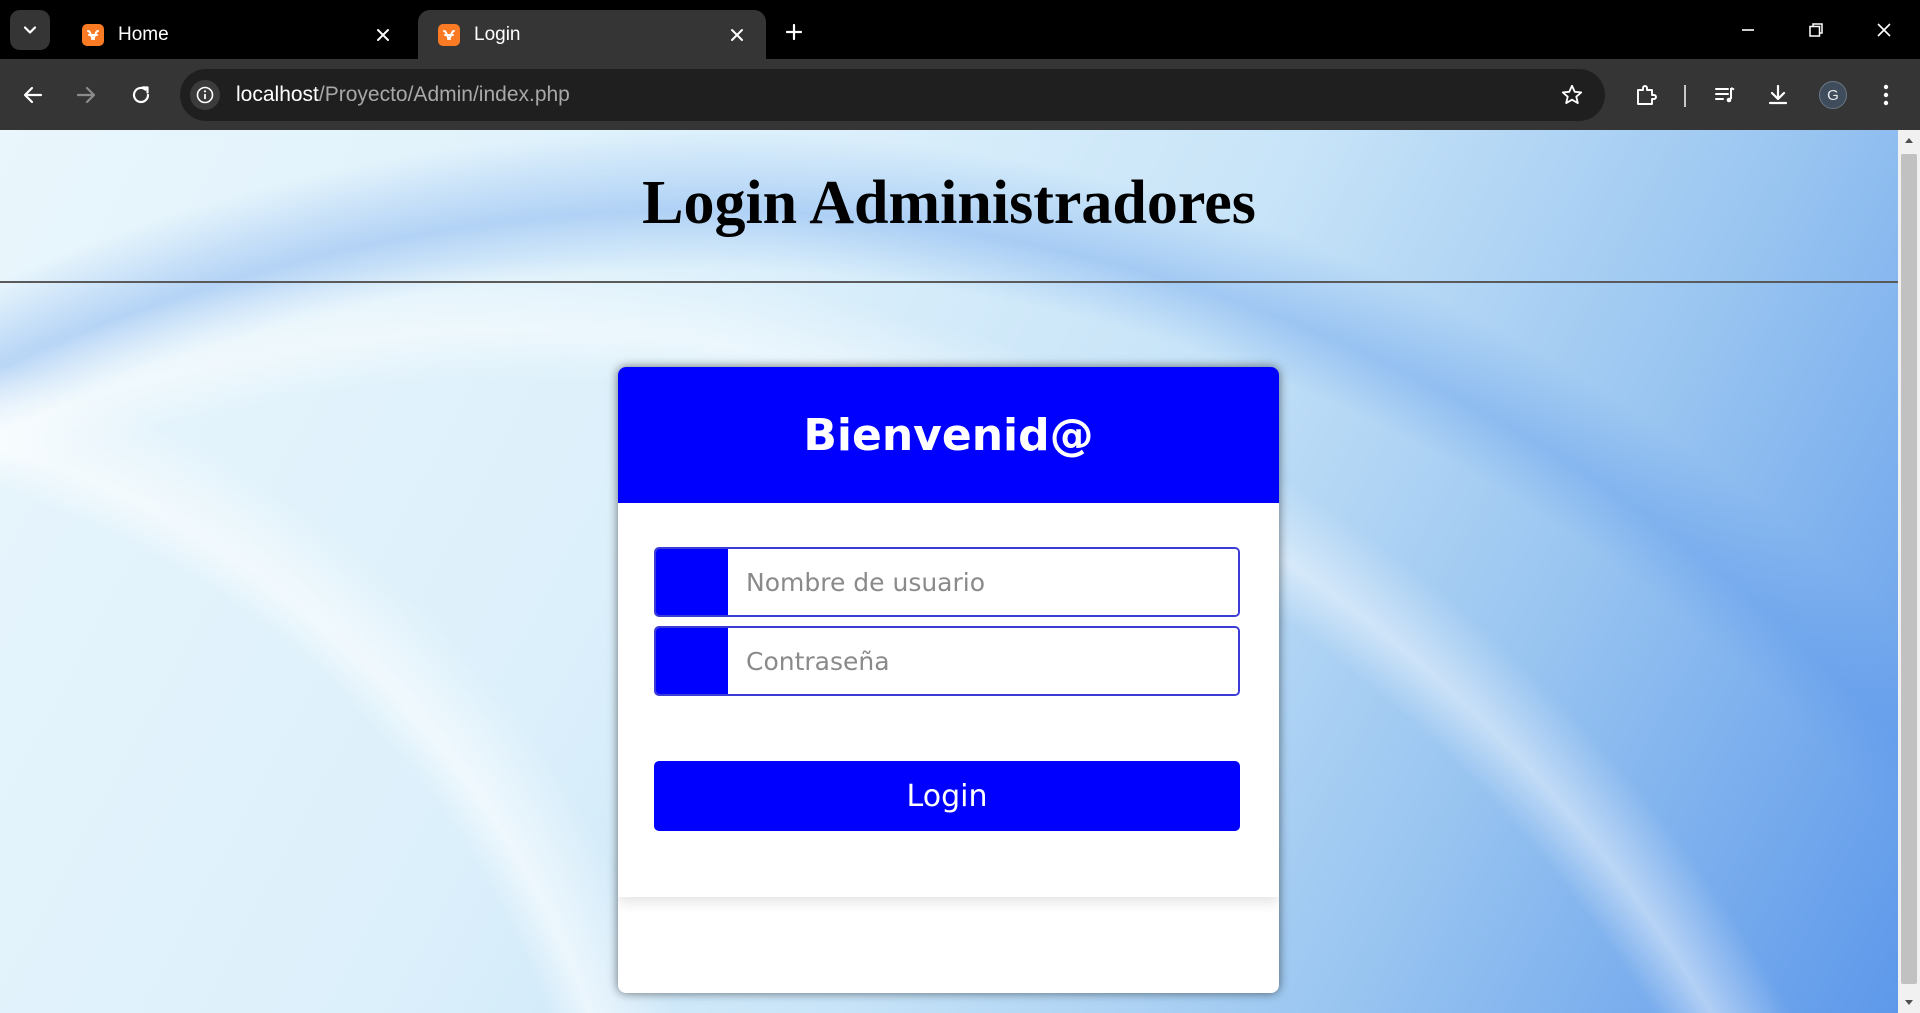  What do you see at coordinates (949, 203) in the screenshot?
I see `page-title: Login Administradores` at bounding box center [949, 203].